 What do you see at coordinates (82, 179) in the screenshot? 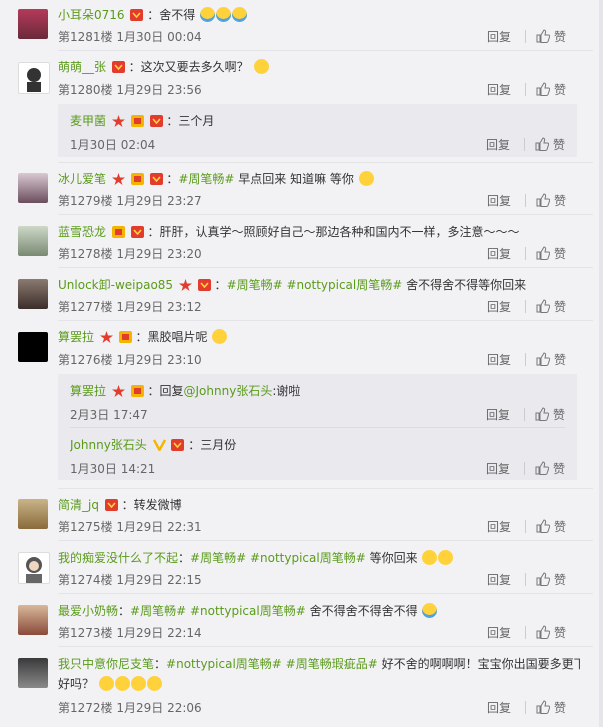
I see `username: 冰儿爱笔` at bounding box center [82, 179].